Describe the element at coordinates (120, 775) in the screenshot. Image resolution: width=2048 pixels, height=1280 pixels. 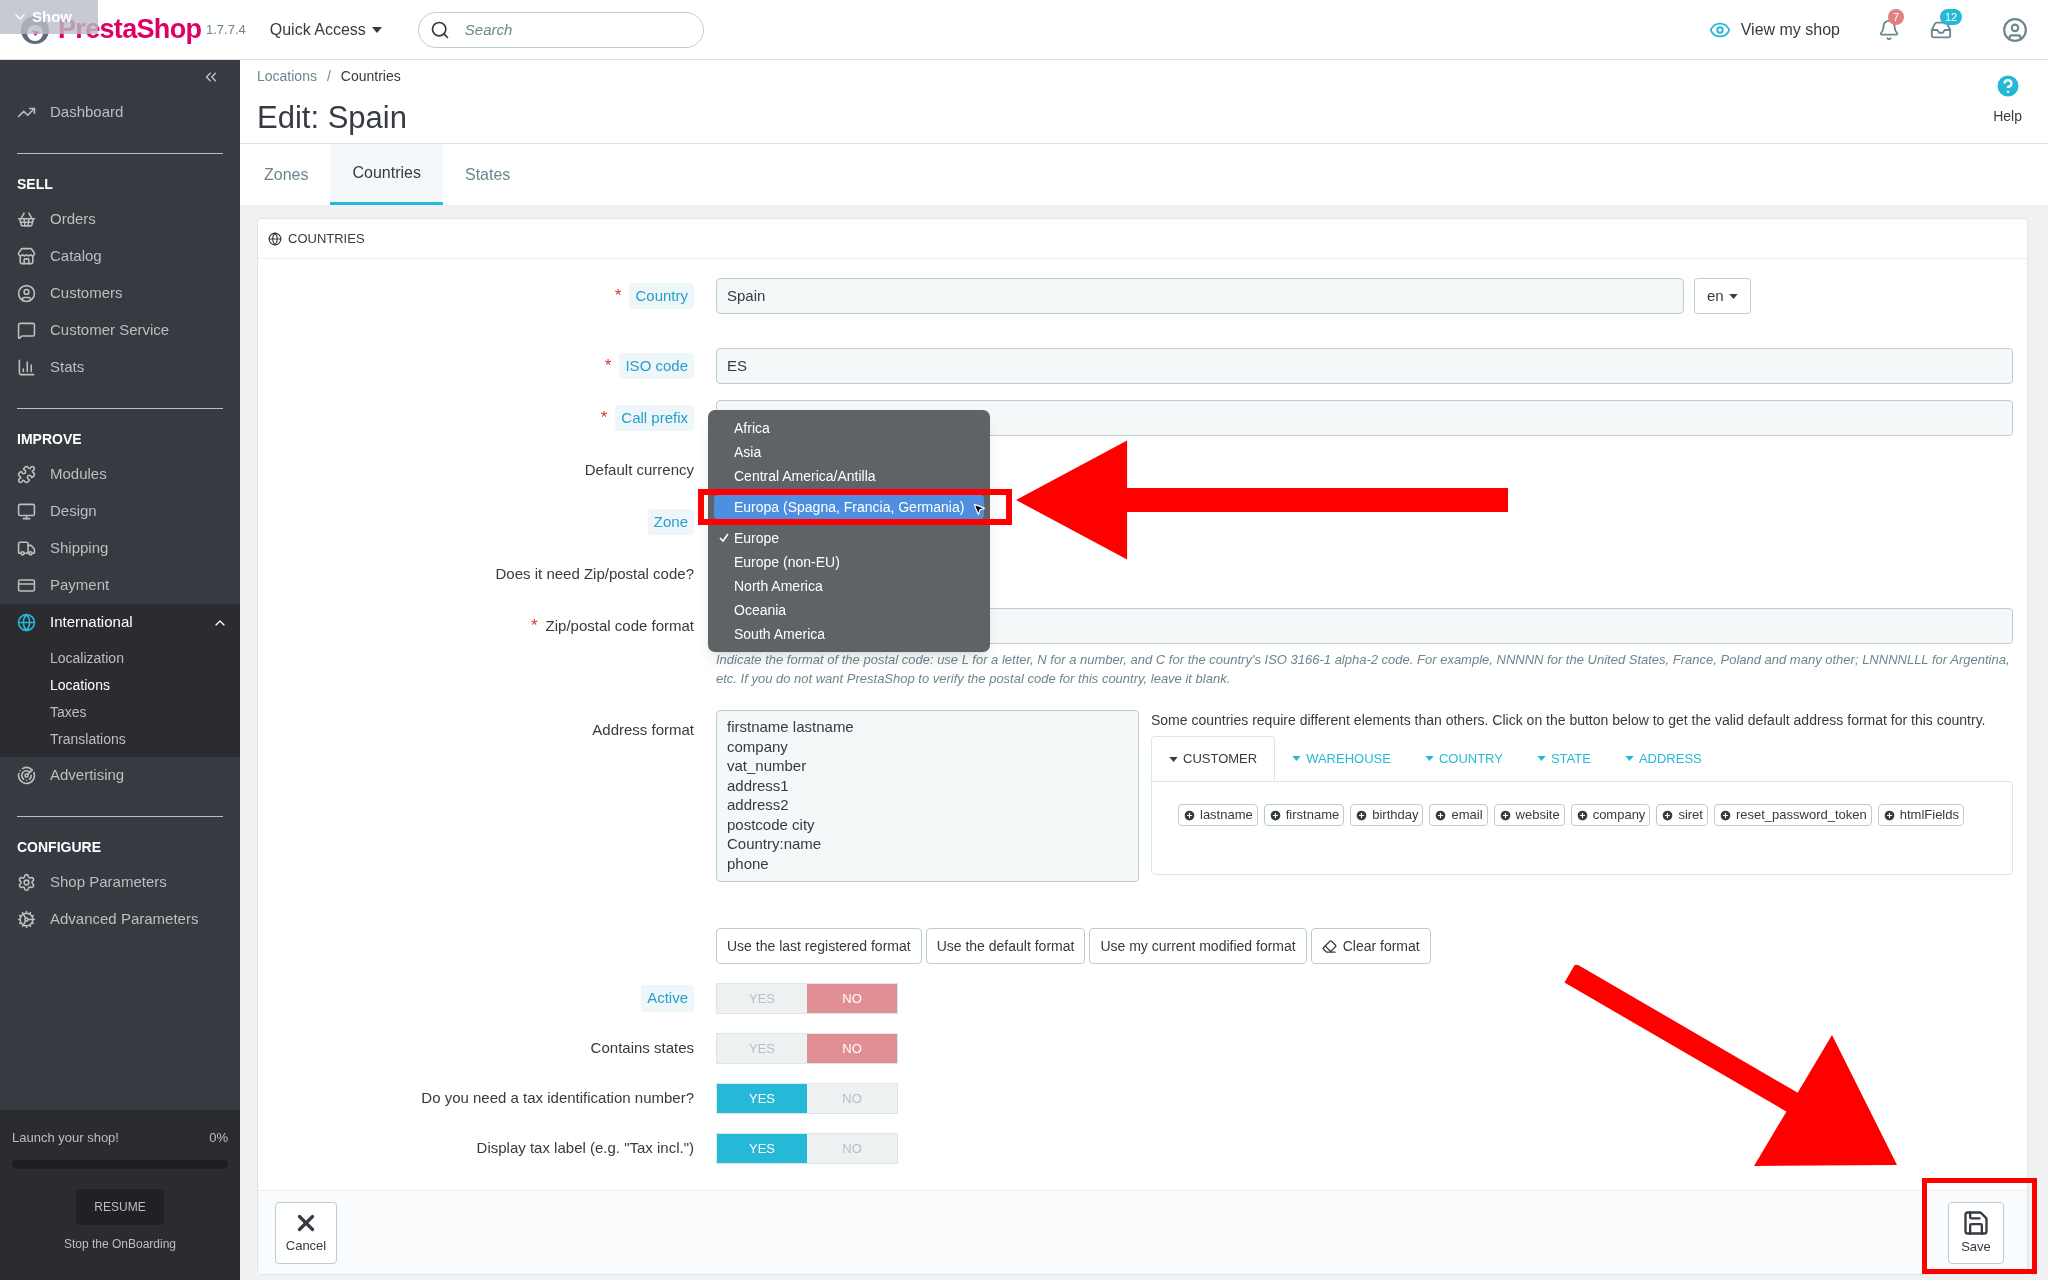
I see `sidebar-item: Advertising` at that location.